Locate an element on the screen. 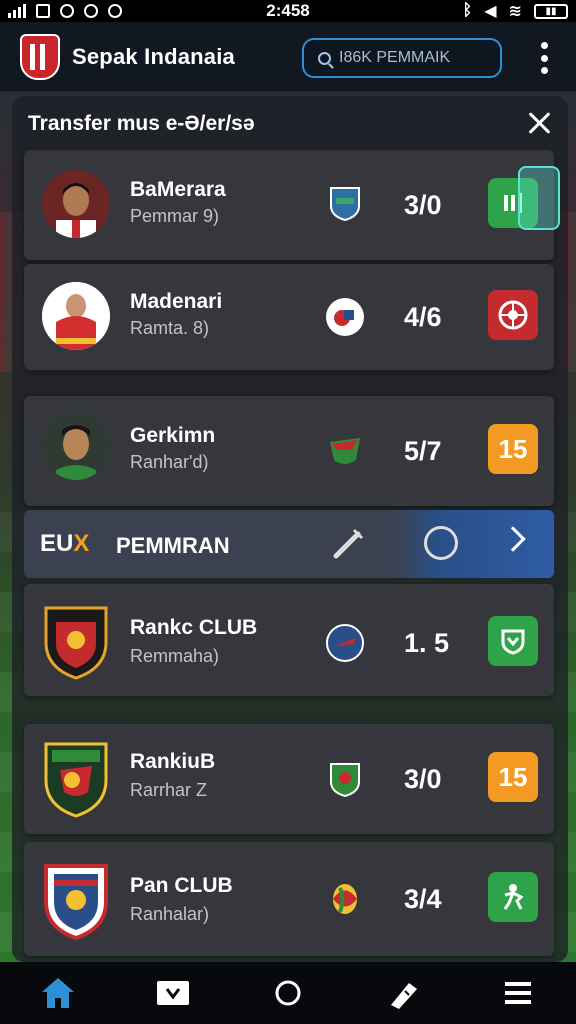 The width and height of the screenshot is (576, 1024). search-icon is located at coordinates (324, 58).